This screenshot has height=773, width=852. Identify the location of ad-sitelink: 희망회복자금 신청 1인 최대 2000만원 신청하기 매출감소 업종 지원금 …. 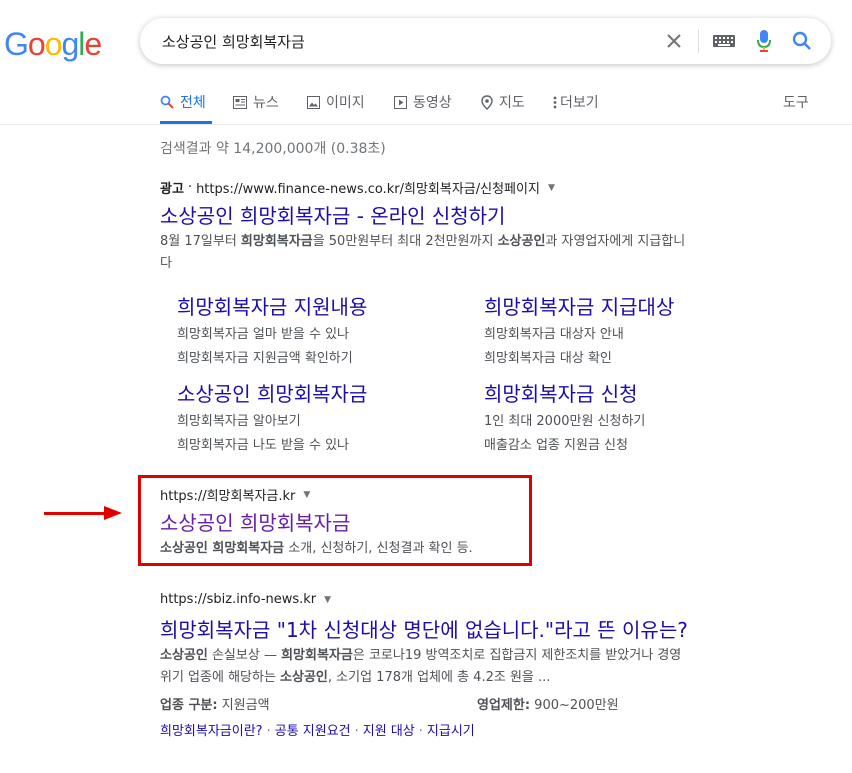
(564, 415).